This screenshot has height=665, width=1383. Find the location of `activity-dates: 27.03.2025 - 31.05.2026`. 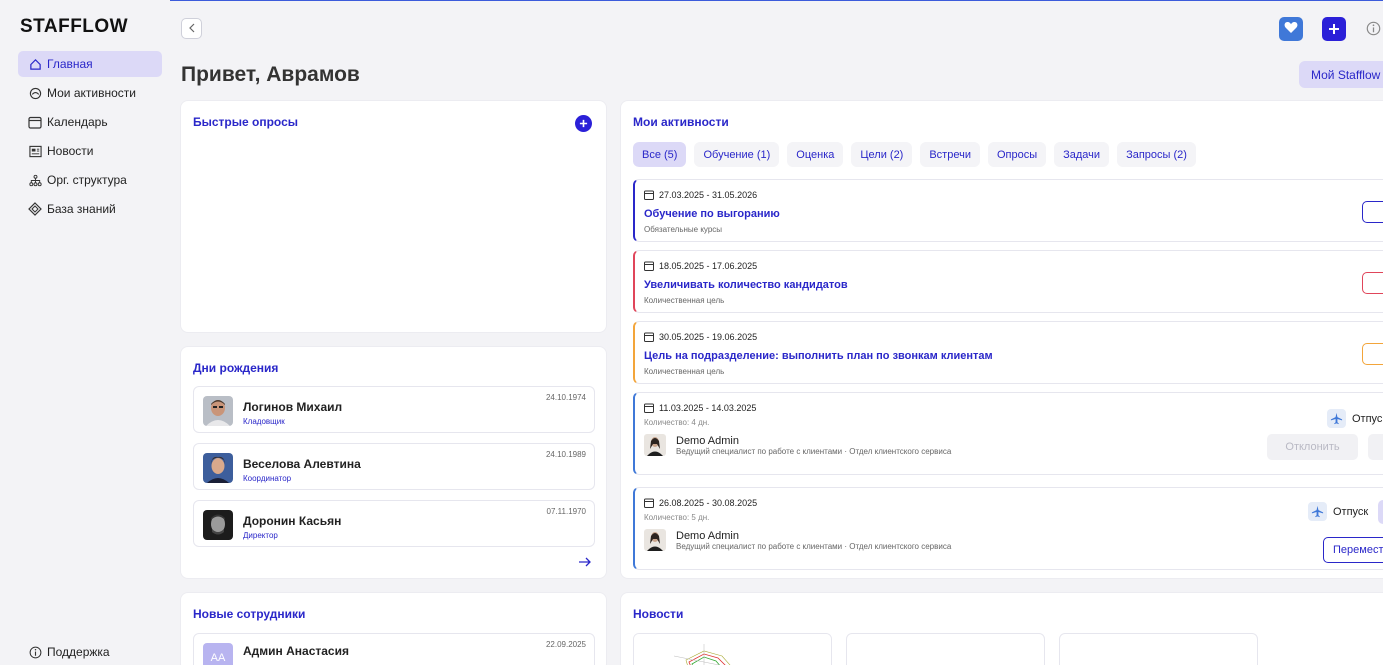

activity-dates: 27.03.2025 - 31.05.2026 is located at coordinates (700, 195).